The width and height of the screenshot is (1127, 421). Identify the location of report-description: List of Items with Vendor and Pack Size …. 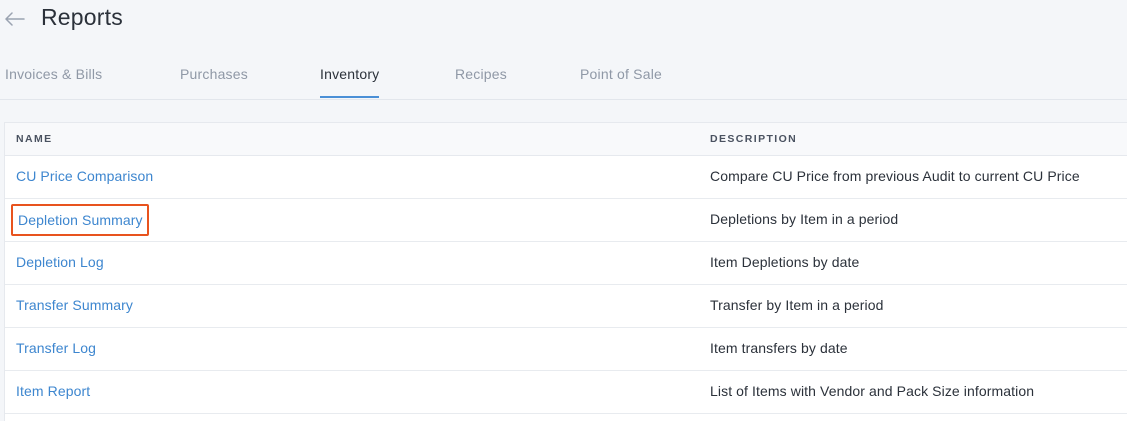
(872, 391).